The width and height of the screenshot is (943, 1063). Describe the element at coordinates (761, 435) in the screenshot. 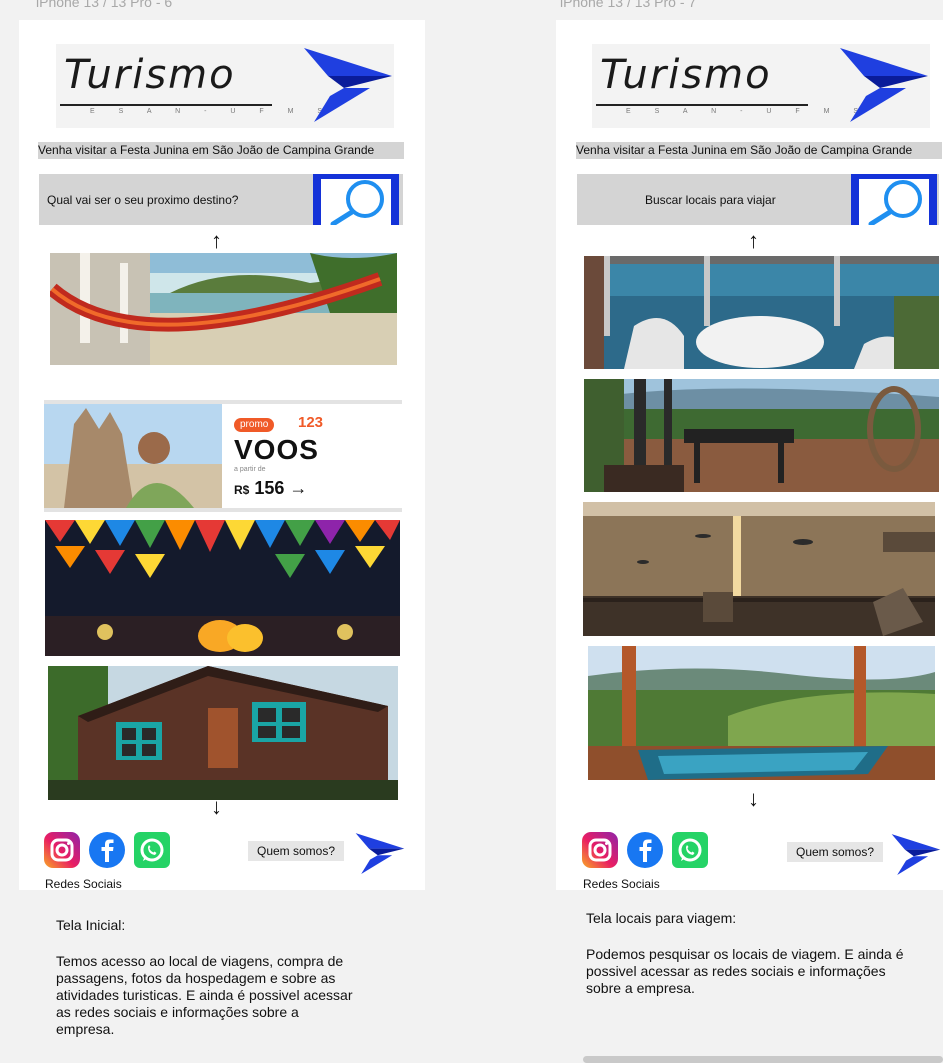

I see `photo-deck` at that location.